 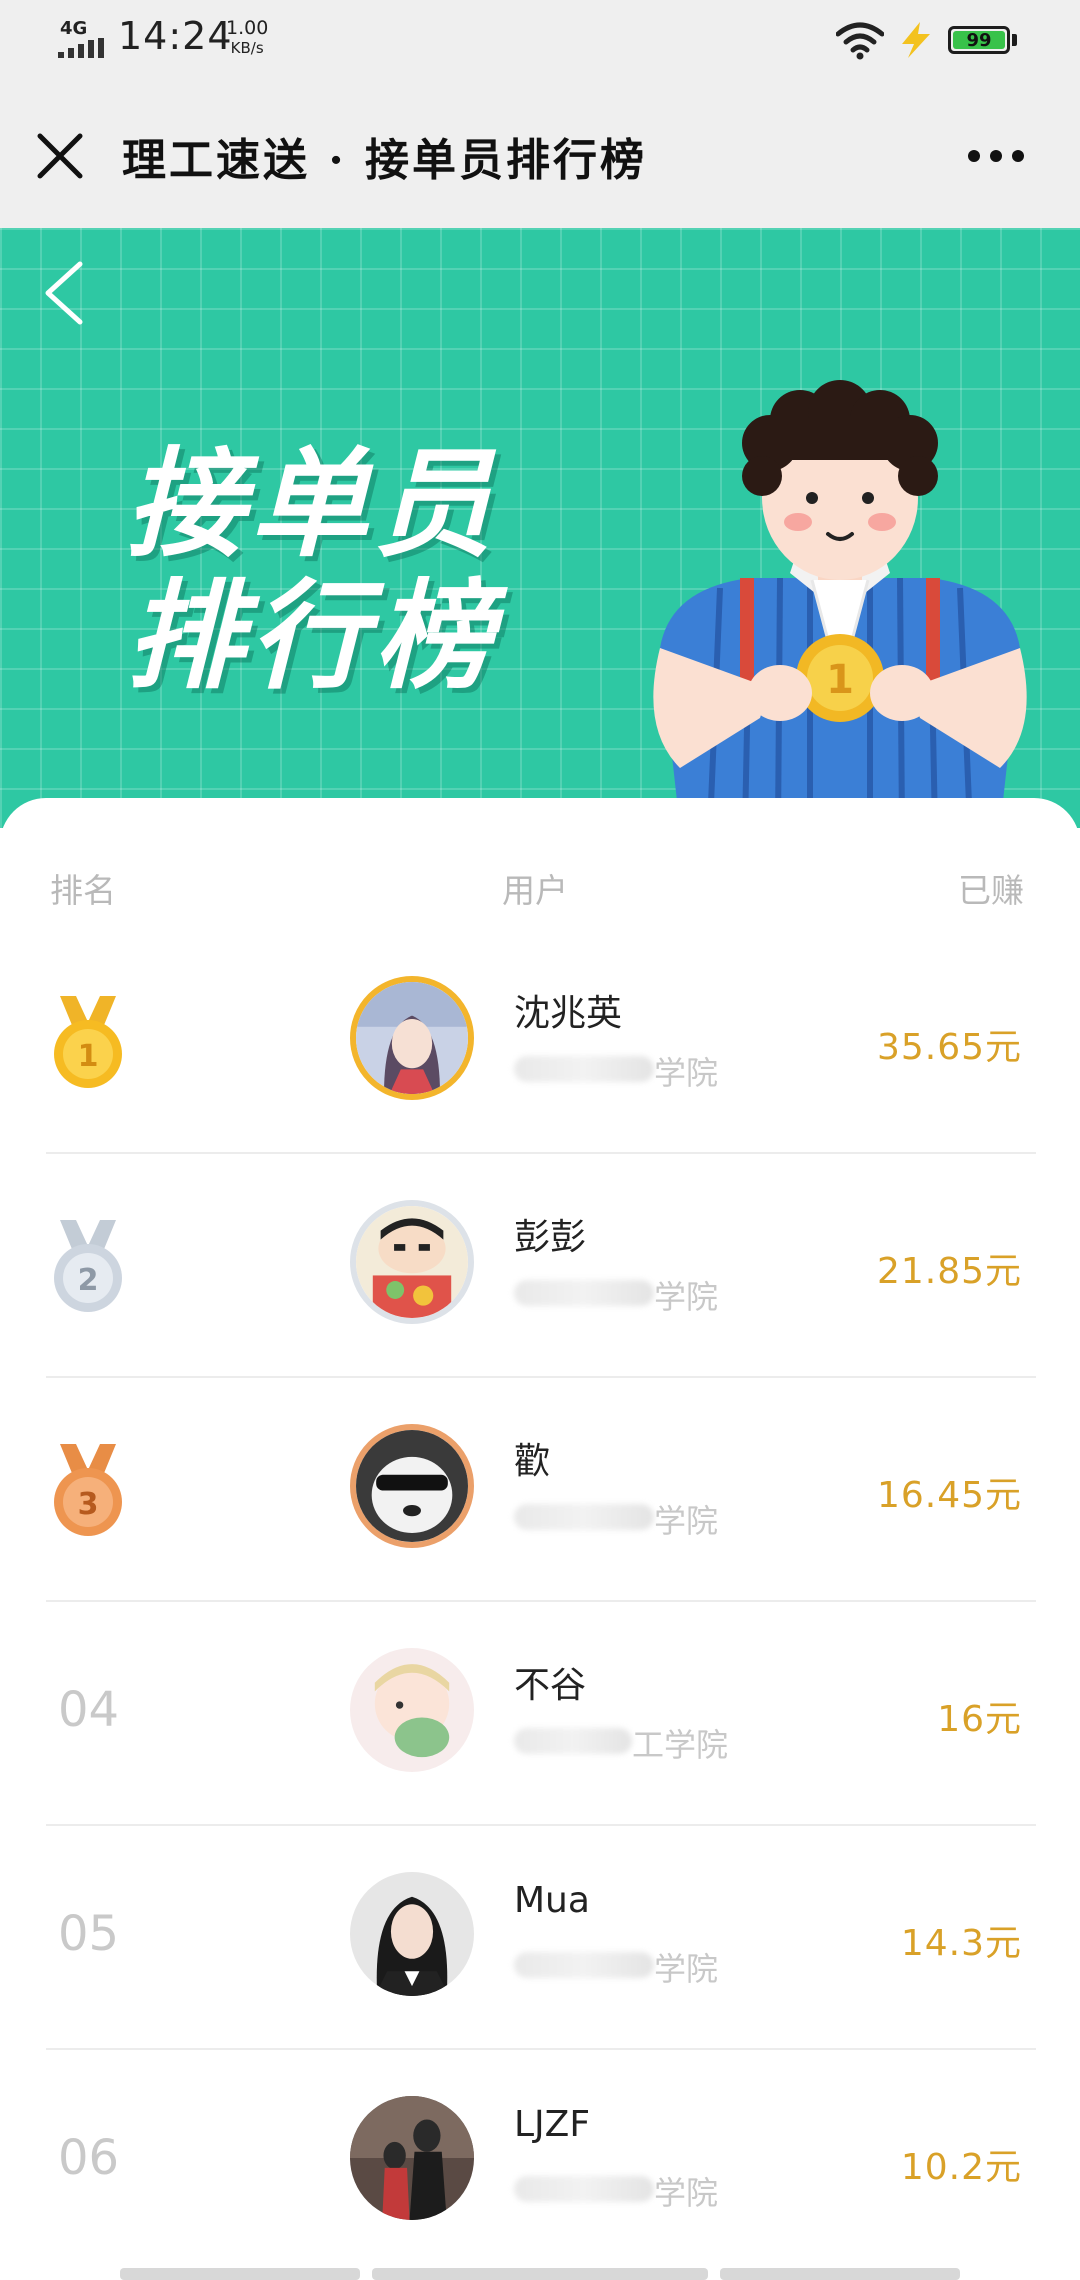 What do you see at coordinates (384, 160) in the screenshot?
I see `page-title: 理工速送 · 接单员排行榜` at bounding box center [384, 160].